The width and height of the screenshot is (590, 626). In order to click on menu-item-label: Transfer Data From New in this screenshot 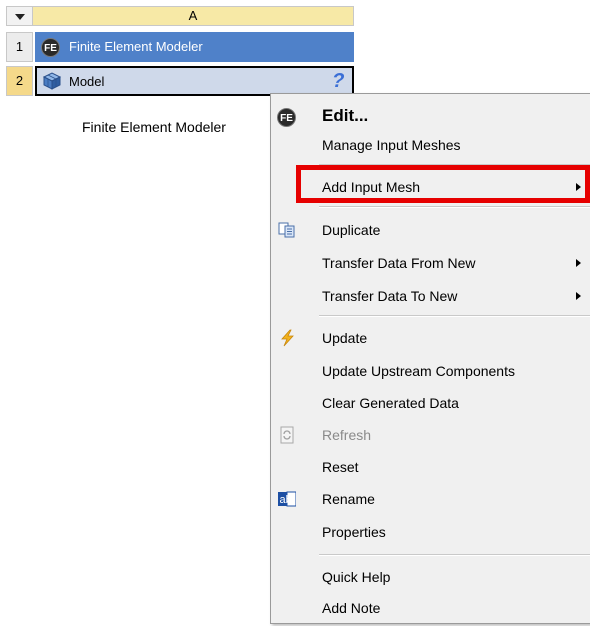, I will do `click(399, 263)`.